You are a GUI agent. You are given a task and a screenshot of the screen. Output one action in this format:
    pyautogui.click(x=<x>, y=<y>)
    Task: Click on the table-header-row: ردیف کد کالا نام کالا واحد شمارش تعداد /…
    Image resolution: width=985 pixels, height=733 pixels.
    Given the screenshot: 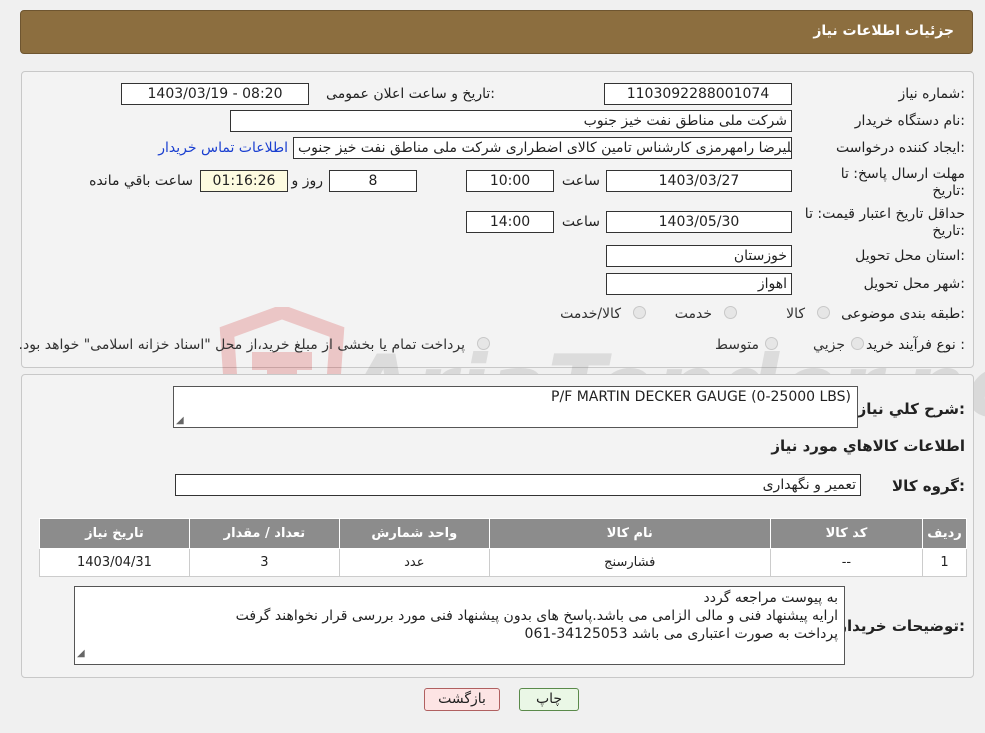 What is the action you would take?
    pyautogui.click(x=503, y=533)
    